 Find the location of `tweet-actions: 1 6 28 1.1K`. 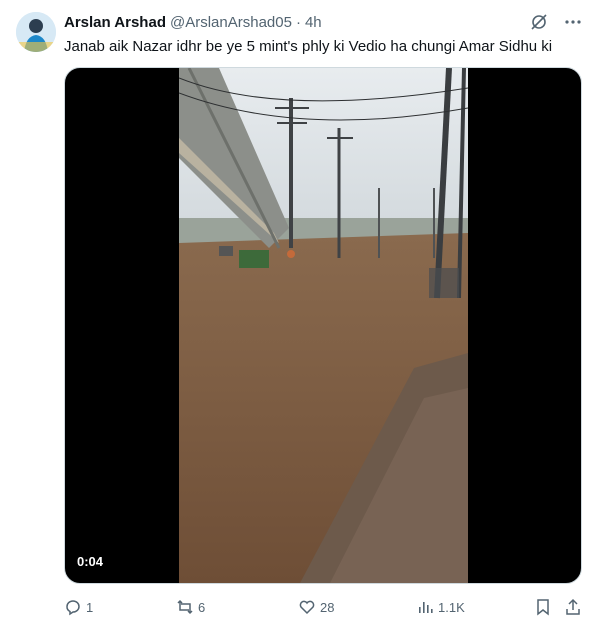

tweet-actions: 1 6 28 1.1K is located at coordinates (323, 607).